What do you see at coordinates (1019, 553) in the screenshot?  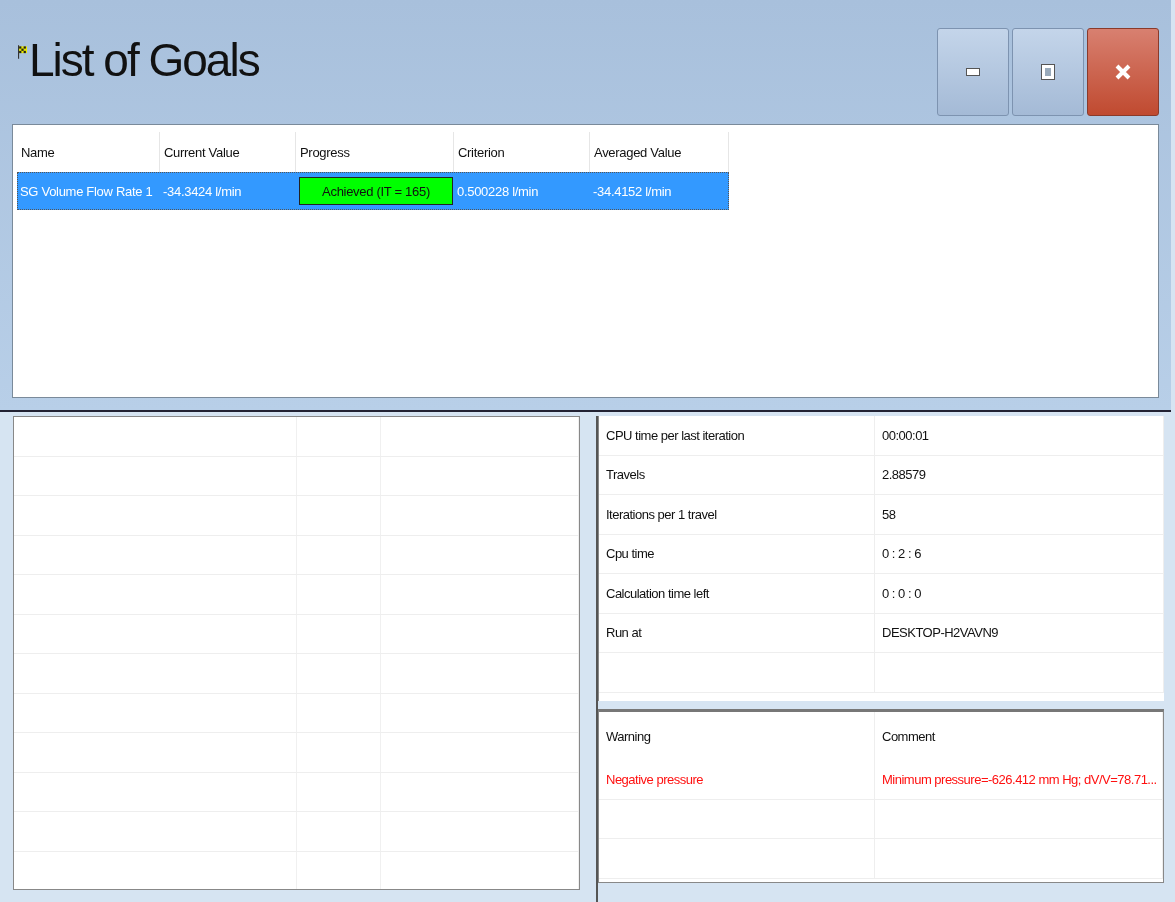 I see `info-value: 0 : 2 : 6` at bounding box center [1019, 553].